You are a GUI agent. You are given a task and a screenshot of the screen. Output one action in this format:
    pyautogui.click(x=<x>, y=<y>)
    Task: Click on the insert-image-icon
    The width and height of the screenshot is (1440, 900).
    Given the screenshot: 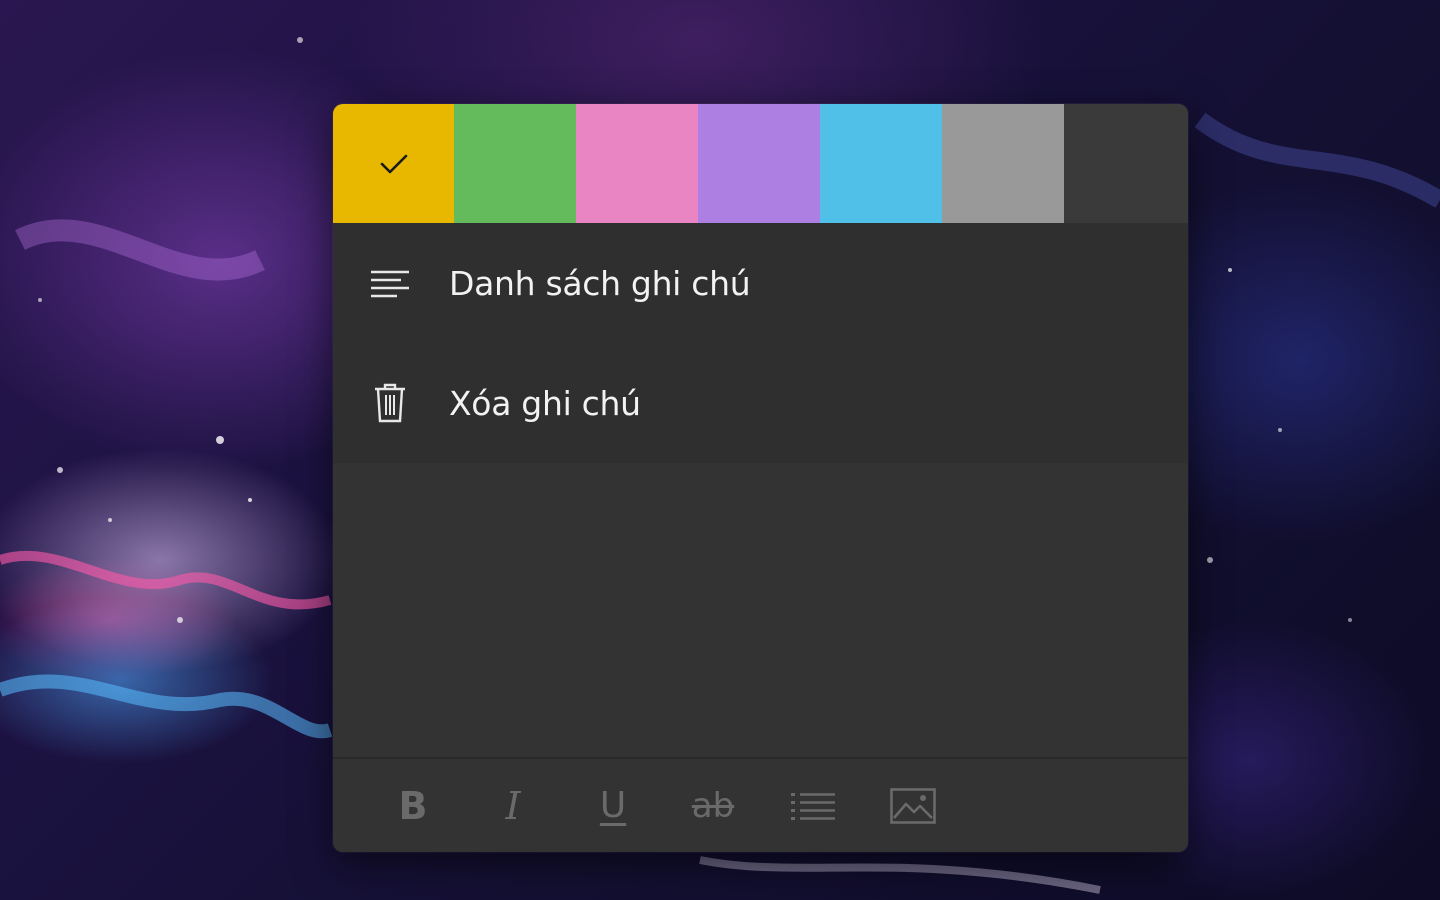 What is the action you would take?
    pyautogui.click(x=913, y=805)
    